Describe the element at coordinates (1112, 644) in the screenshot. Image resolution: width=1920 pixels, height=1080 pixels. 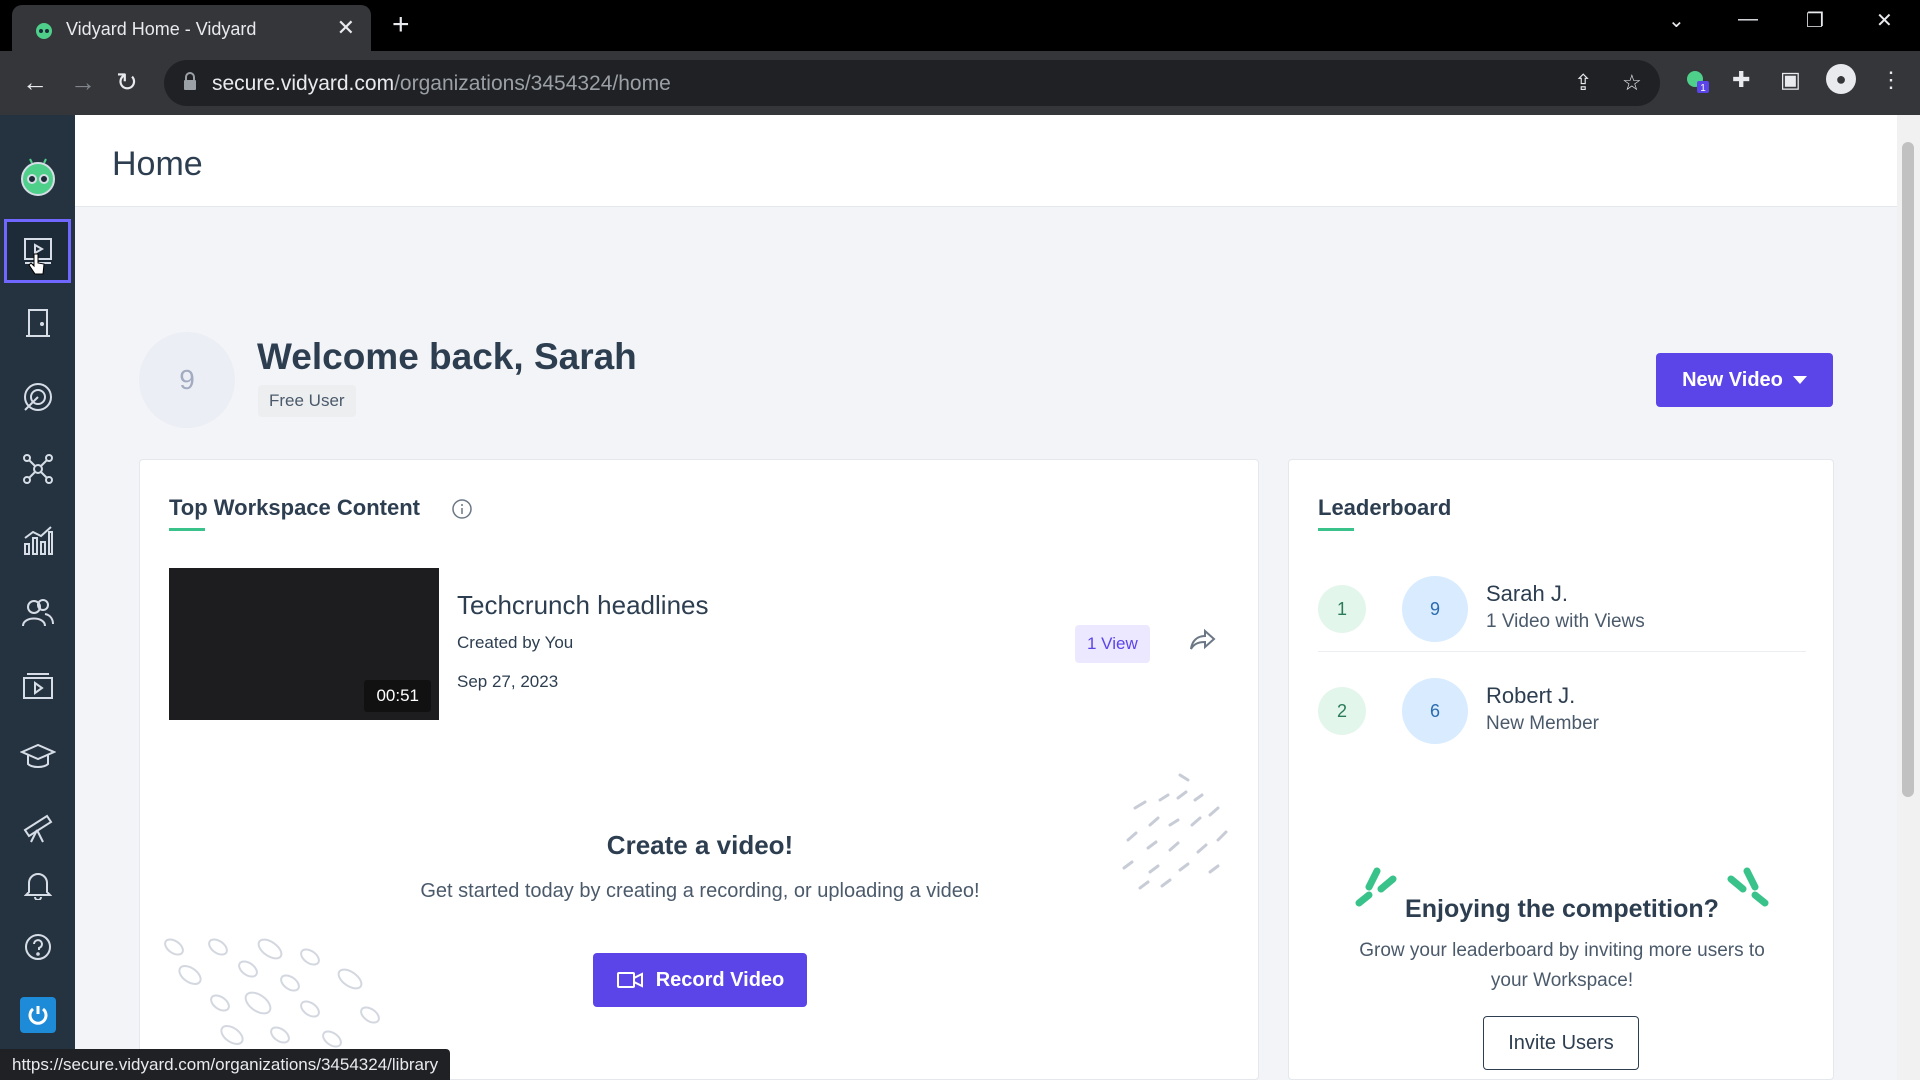
I see `views-badge: 1 View` at that location.